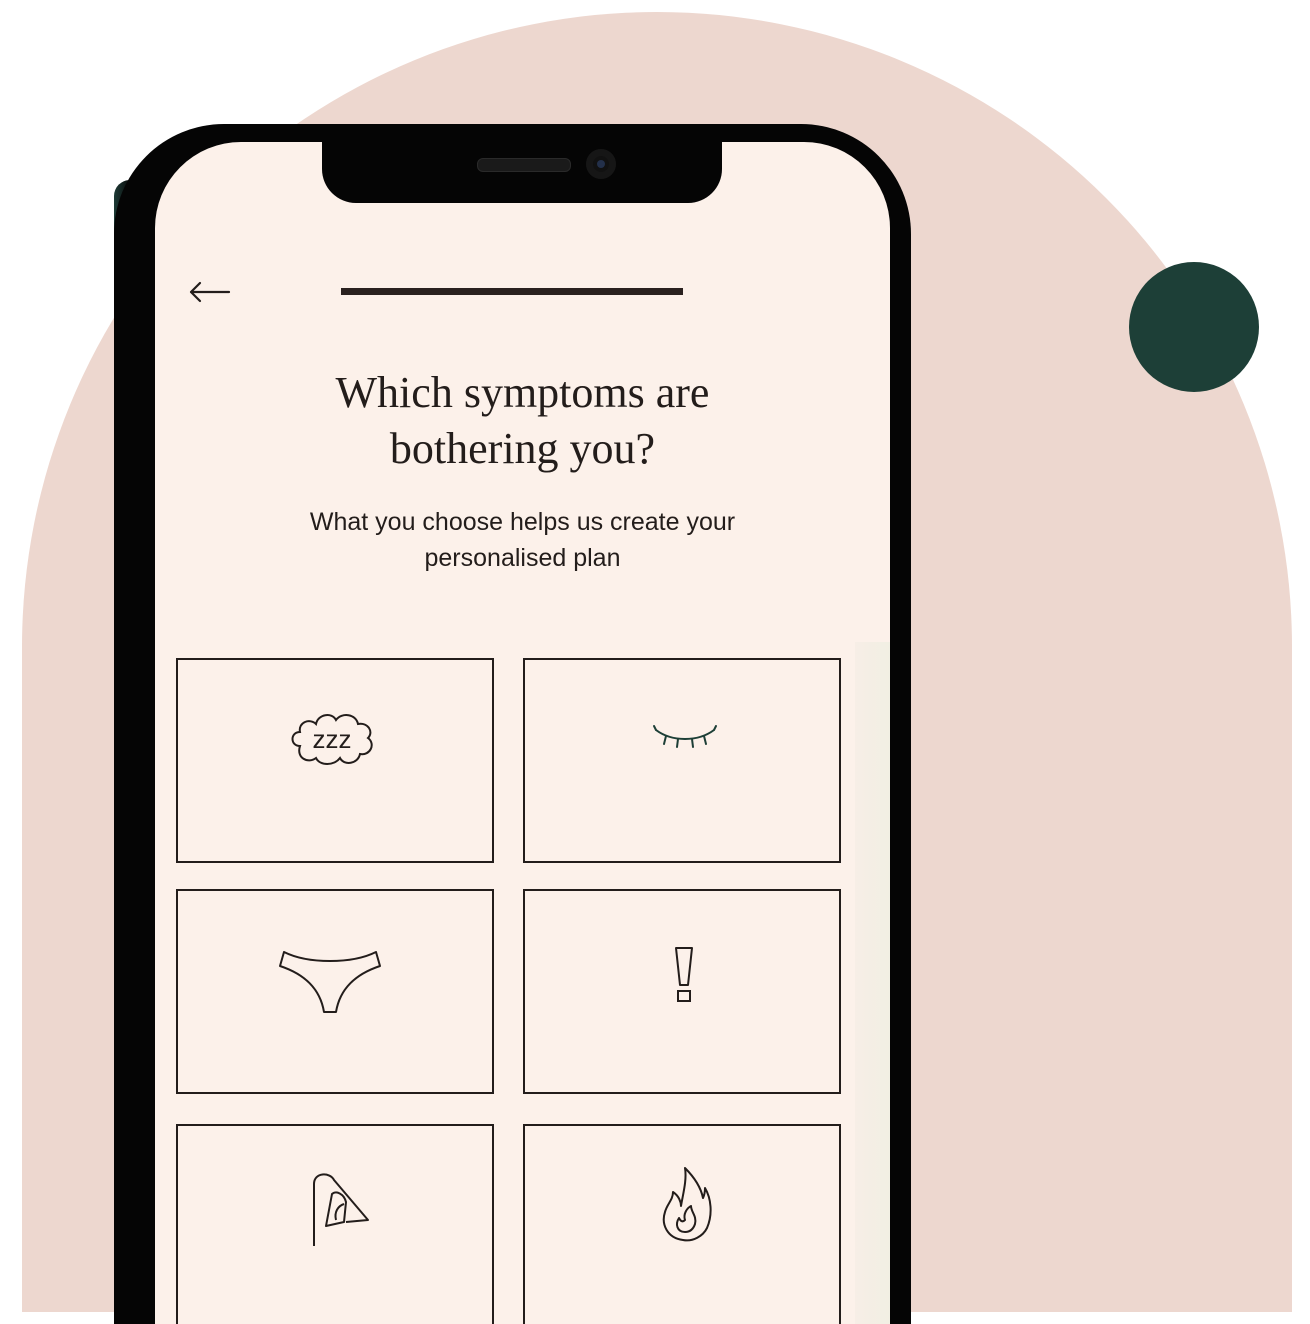 Image resolution: width=1310 pixels, height=1324 pixels. What do you see at coordinates (601, 164) in the screenshot?
I see `front-camera-icon` at bounding box center [601, 164].